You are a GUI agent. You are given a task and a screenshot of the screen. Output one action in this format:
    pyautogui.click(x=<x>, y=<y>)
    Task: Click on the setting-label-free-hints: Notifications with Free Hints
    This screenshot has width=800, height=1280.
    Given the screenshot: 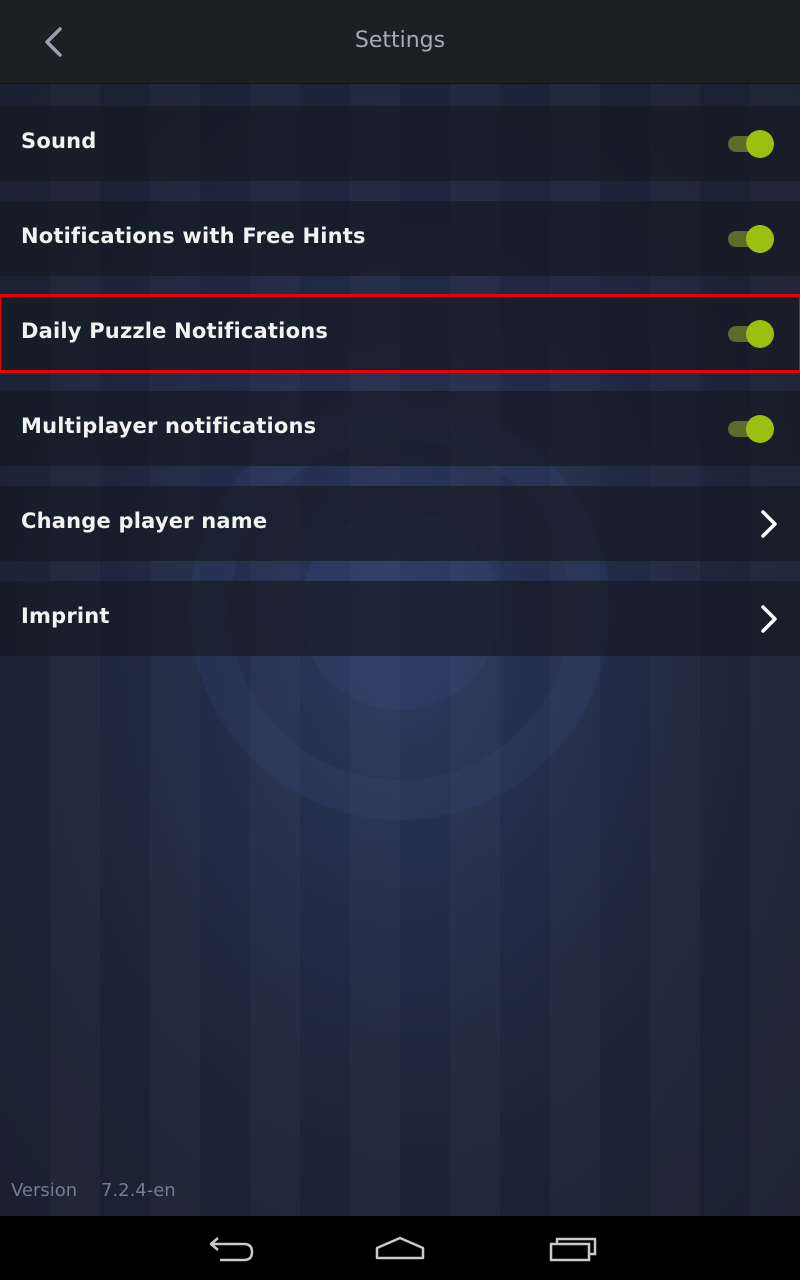 What is the action you would take?
    pyautogui.click(x=193, y=236)
    